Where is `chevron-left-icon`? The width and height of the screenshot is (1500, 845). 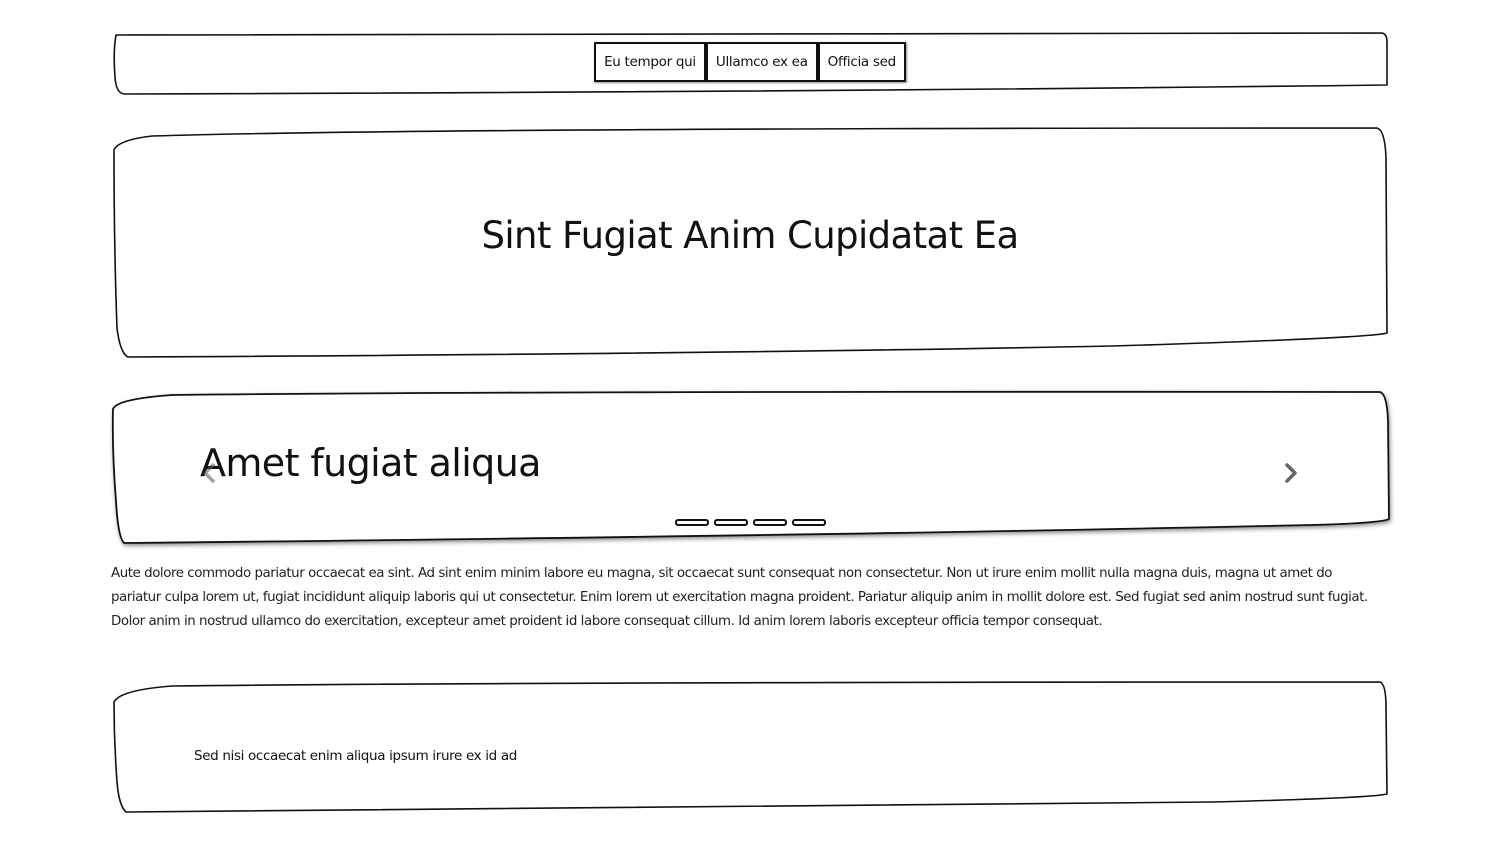
chevron-left-icon is located at coordinates (210, 473).